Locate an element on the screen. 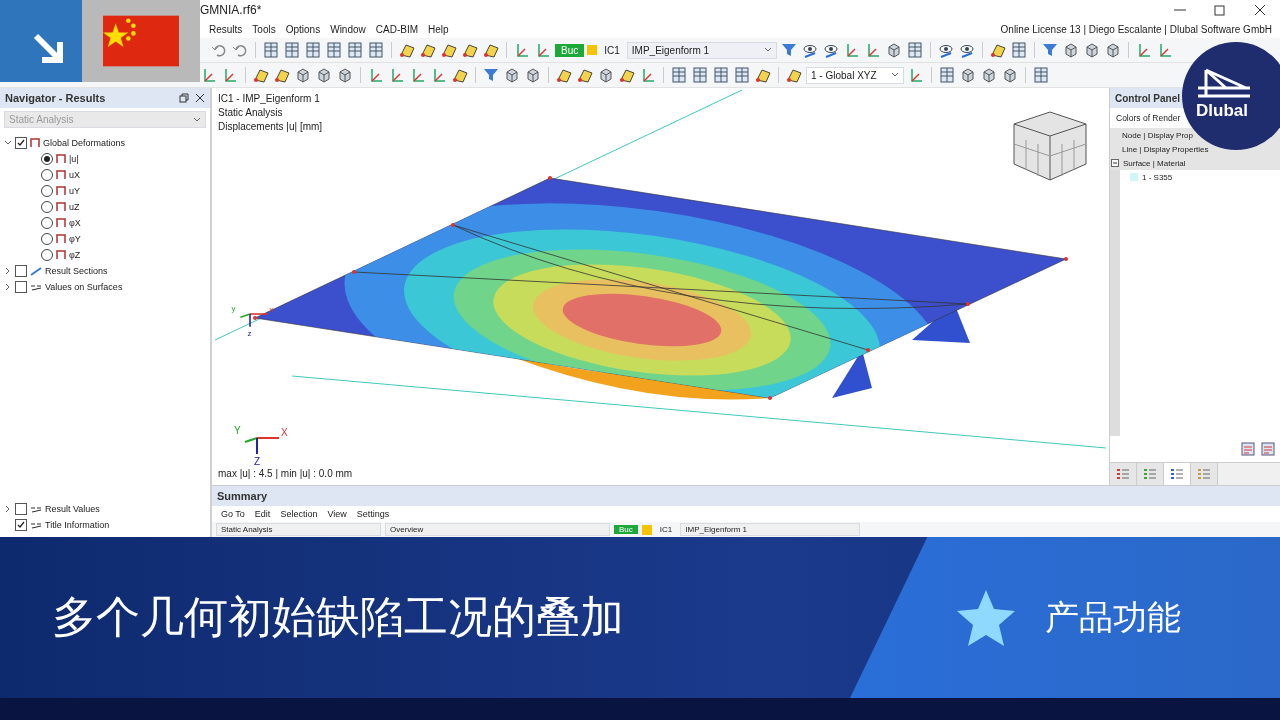 The width and height of the screenshot is (1280, 720). tree-item-label: uX is located at coordinates (74, 175).